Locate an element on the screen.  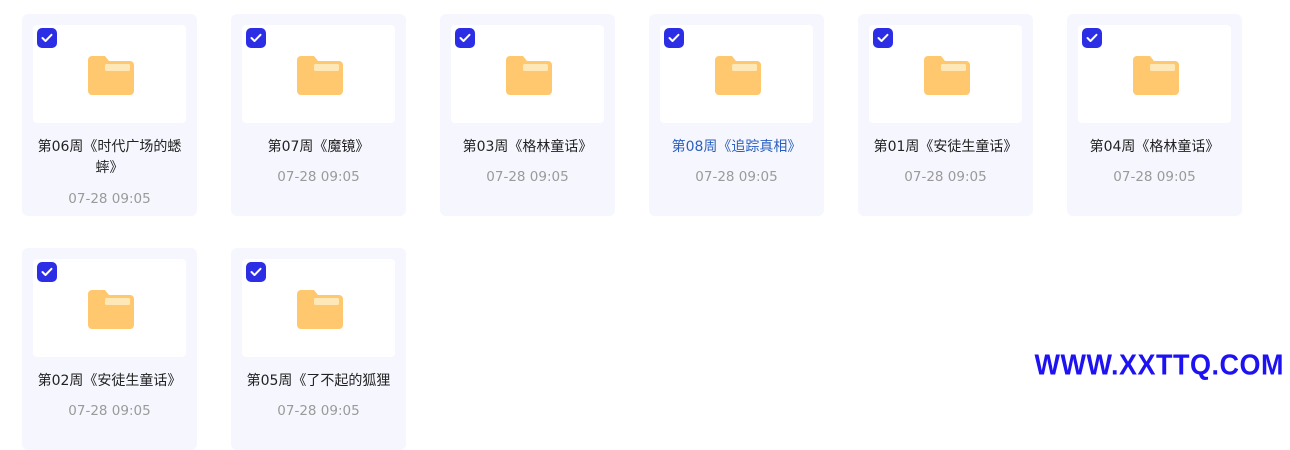
file-name: 第01周《安徒生童话》 is located at coordinates (945, 147).